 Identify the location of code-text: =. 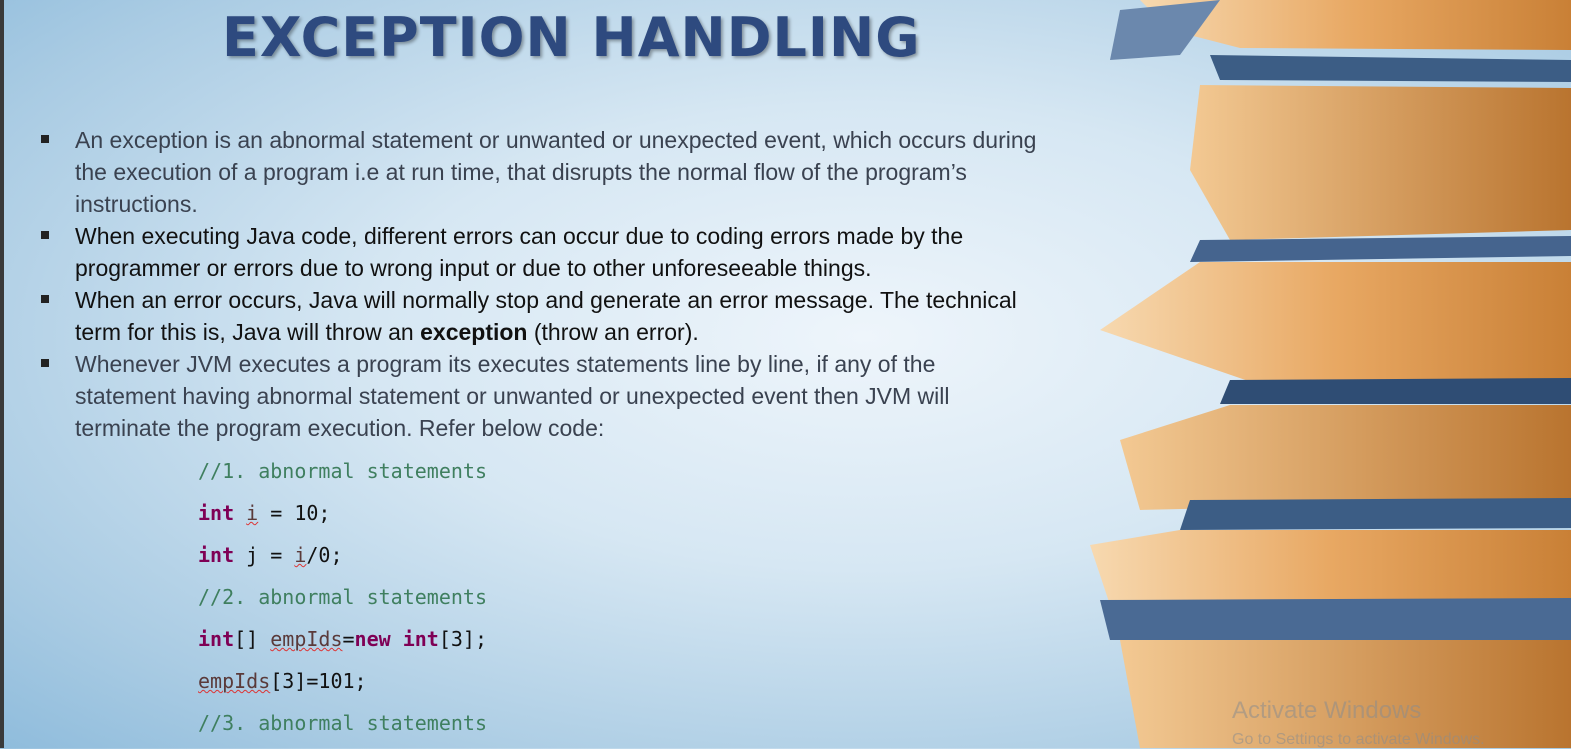
(348, 639).